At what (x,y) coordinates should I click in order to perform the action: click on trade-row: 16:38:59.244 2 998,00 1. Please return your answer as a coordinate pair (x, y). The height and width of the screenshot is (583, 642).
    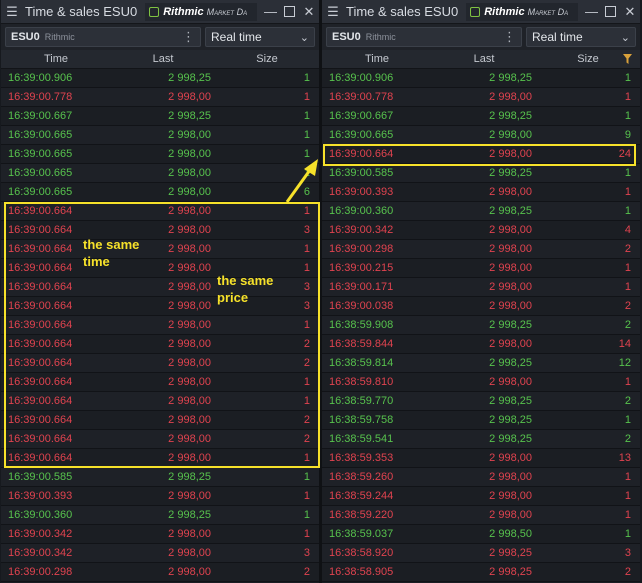
    Looking at the image, I should click on (481, 496).